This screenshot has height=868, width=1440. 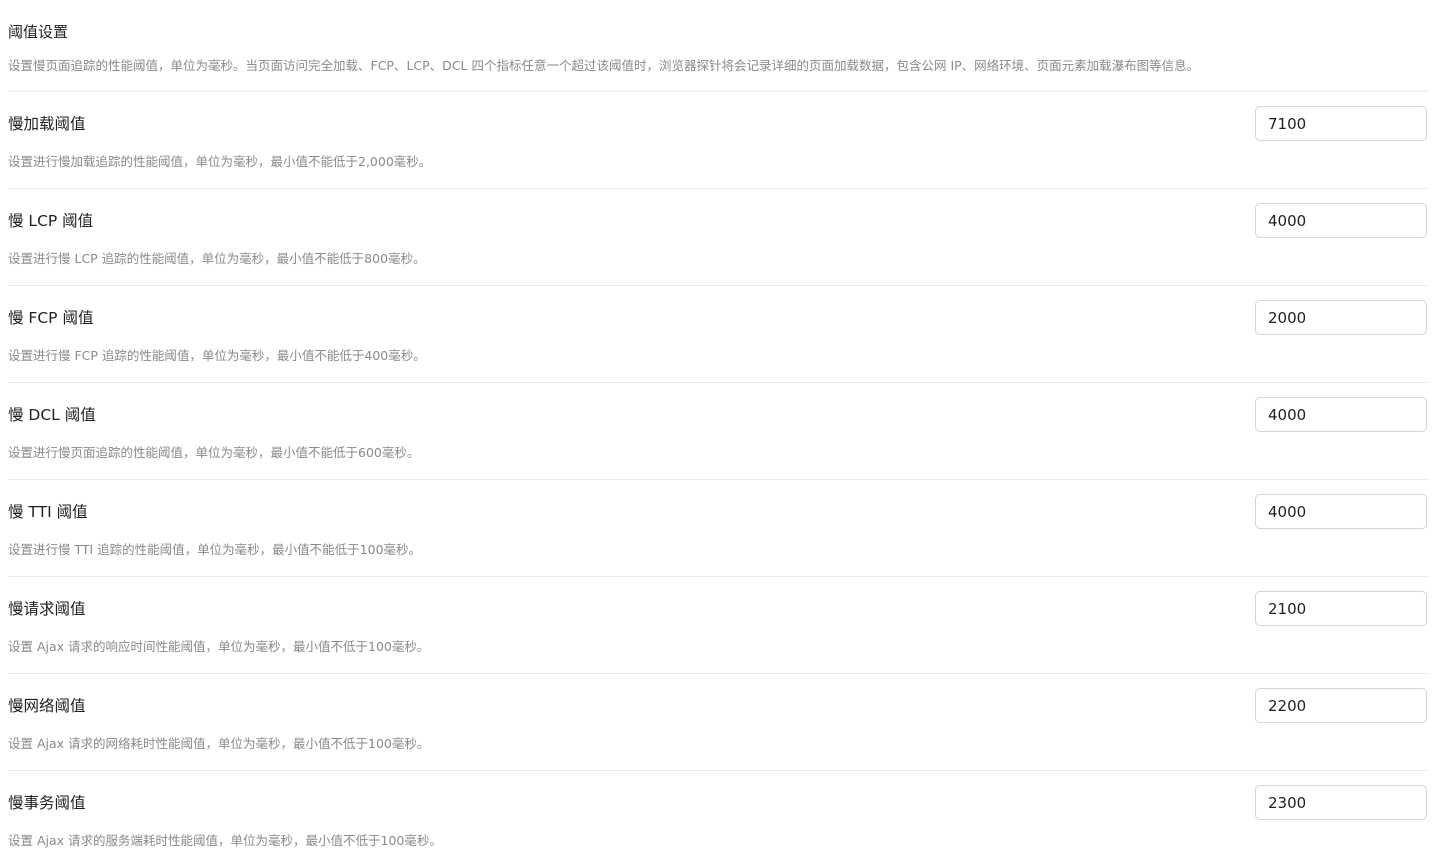 I want to click on slow-network-threshold-input, so click(x=1341, y=705).